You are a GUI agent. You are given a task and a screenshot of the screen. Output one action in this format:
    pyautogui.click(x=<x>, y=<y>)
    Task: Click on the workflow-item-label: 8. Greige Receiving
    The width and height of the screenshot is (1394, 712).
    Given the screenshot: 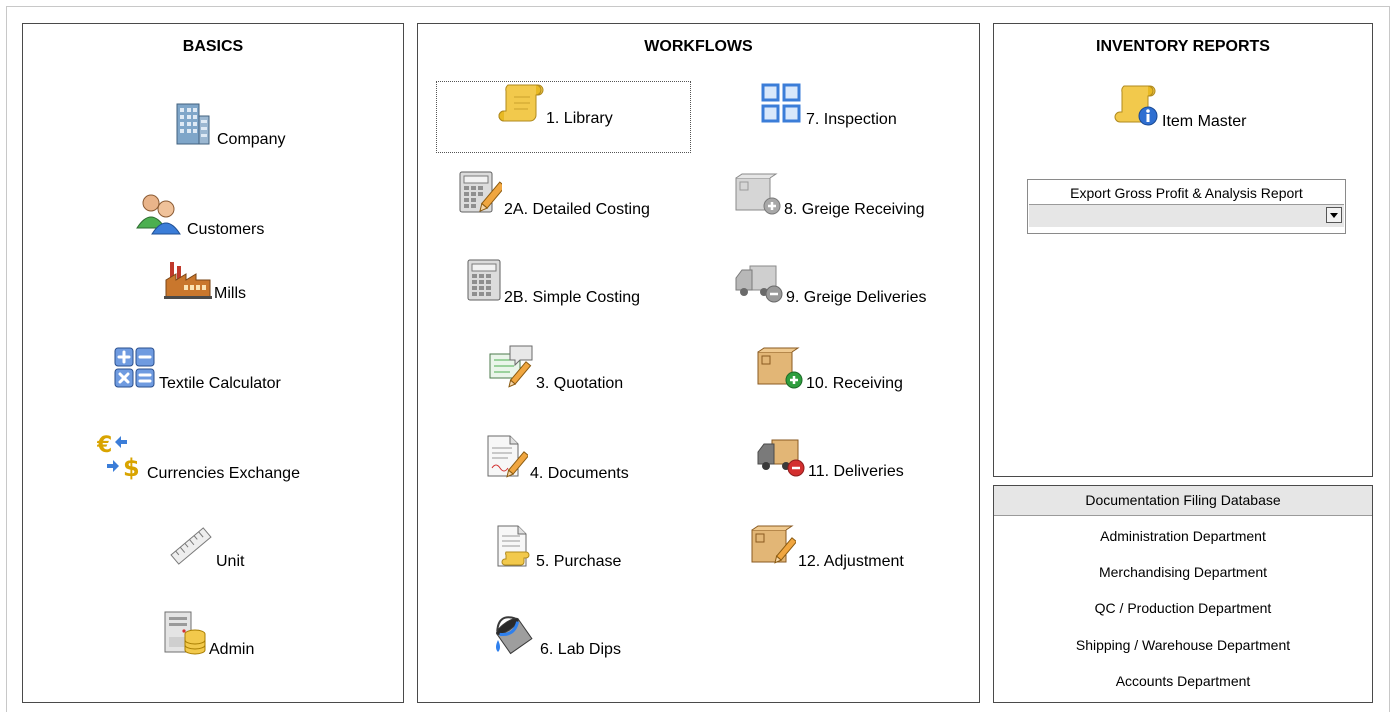 What is the action you would take?
    pyautogui.click(x=854, y=209)
    